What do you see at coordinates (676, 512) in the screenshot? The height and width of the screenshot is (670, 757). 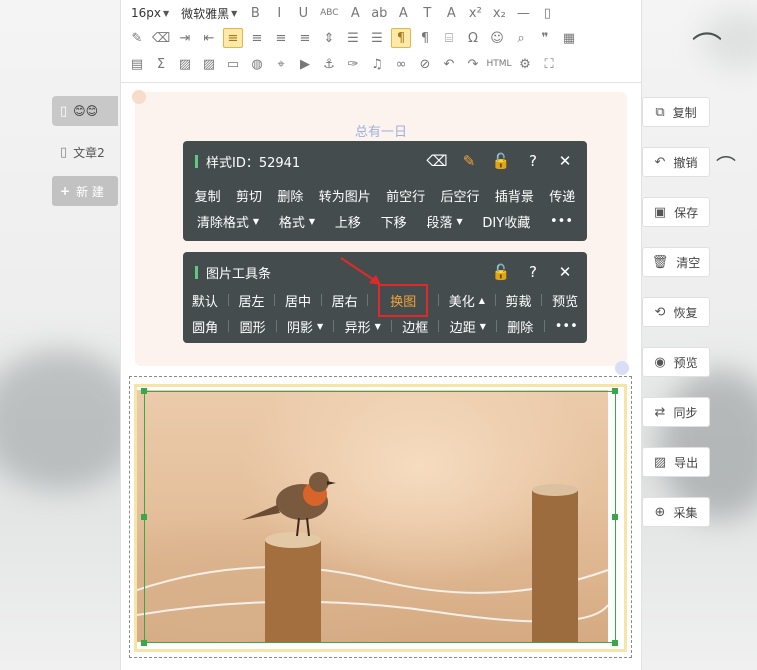 I see `action-button-8: ⊕ 采集` at bounding box center [676, 512].